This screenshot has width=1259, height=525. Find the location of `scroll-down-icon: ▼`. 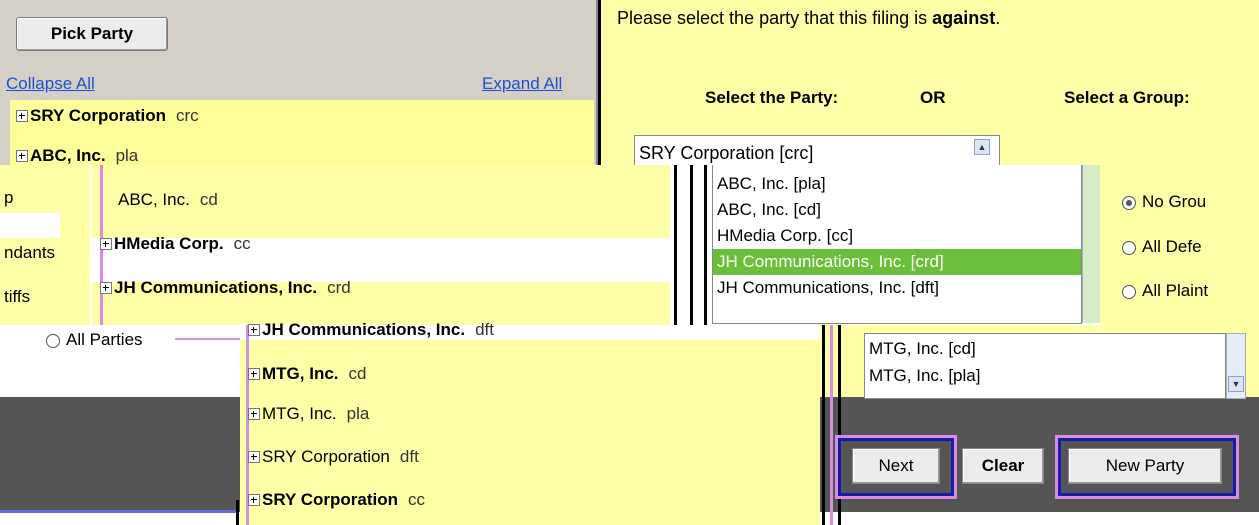

scroll-down-icon: ▼ is located at coordinates (1236, 384).